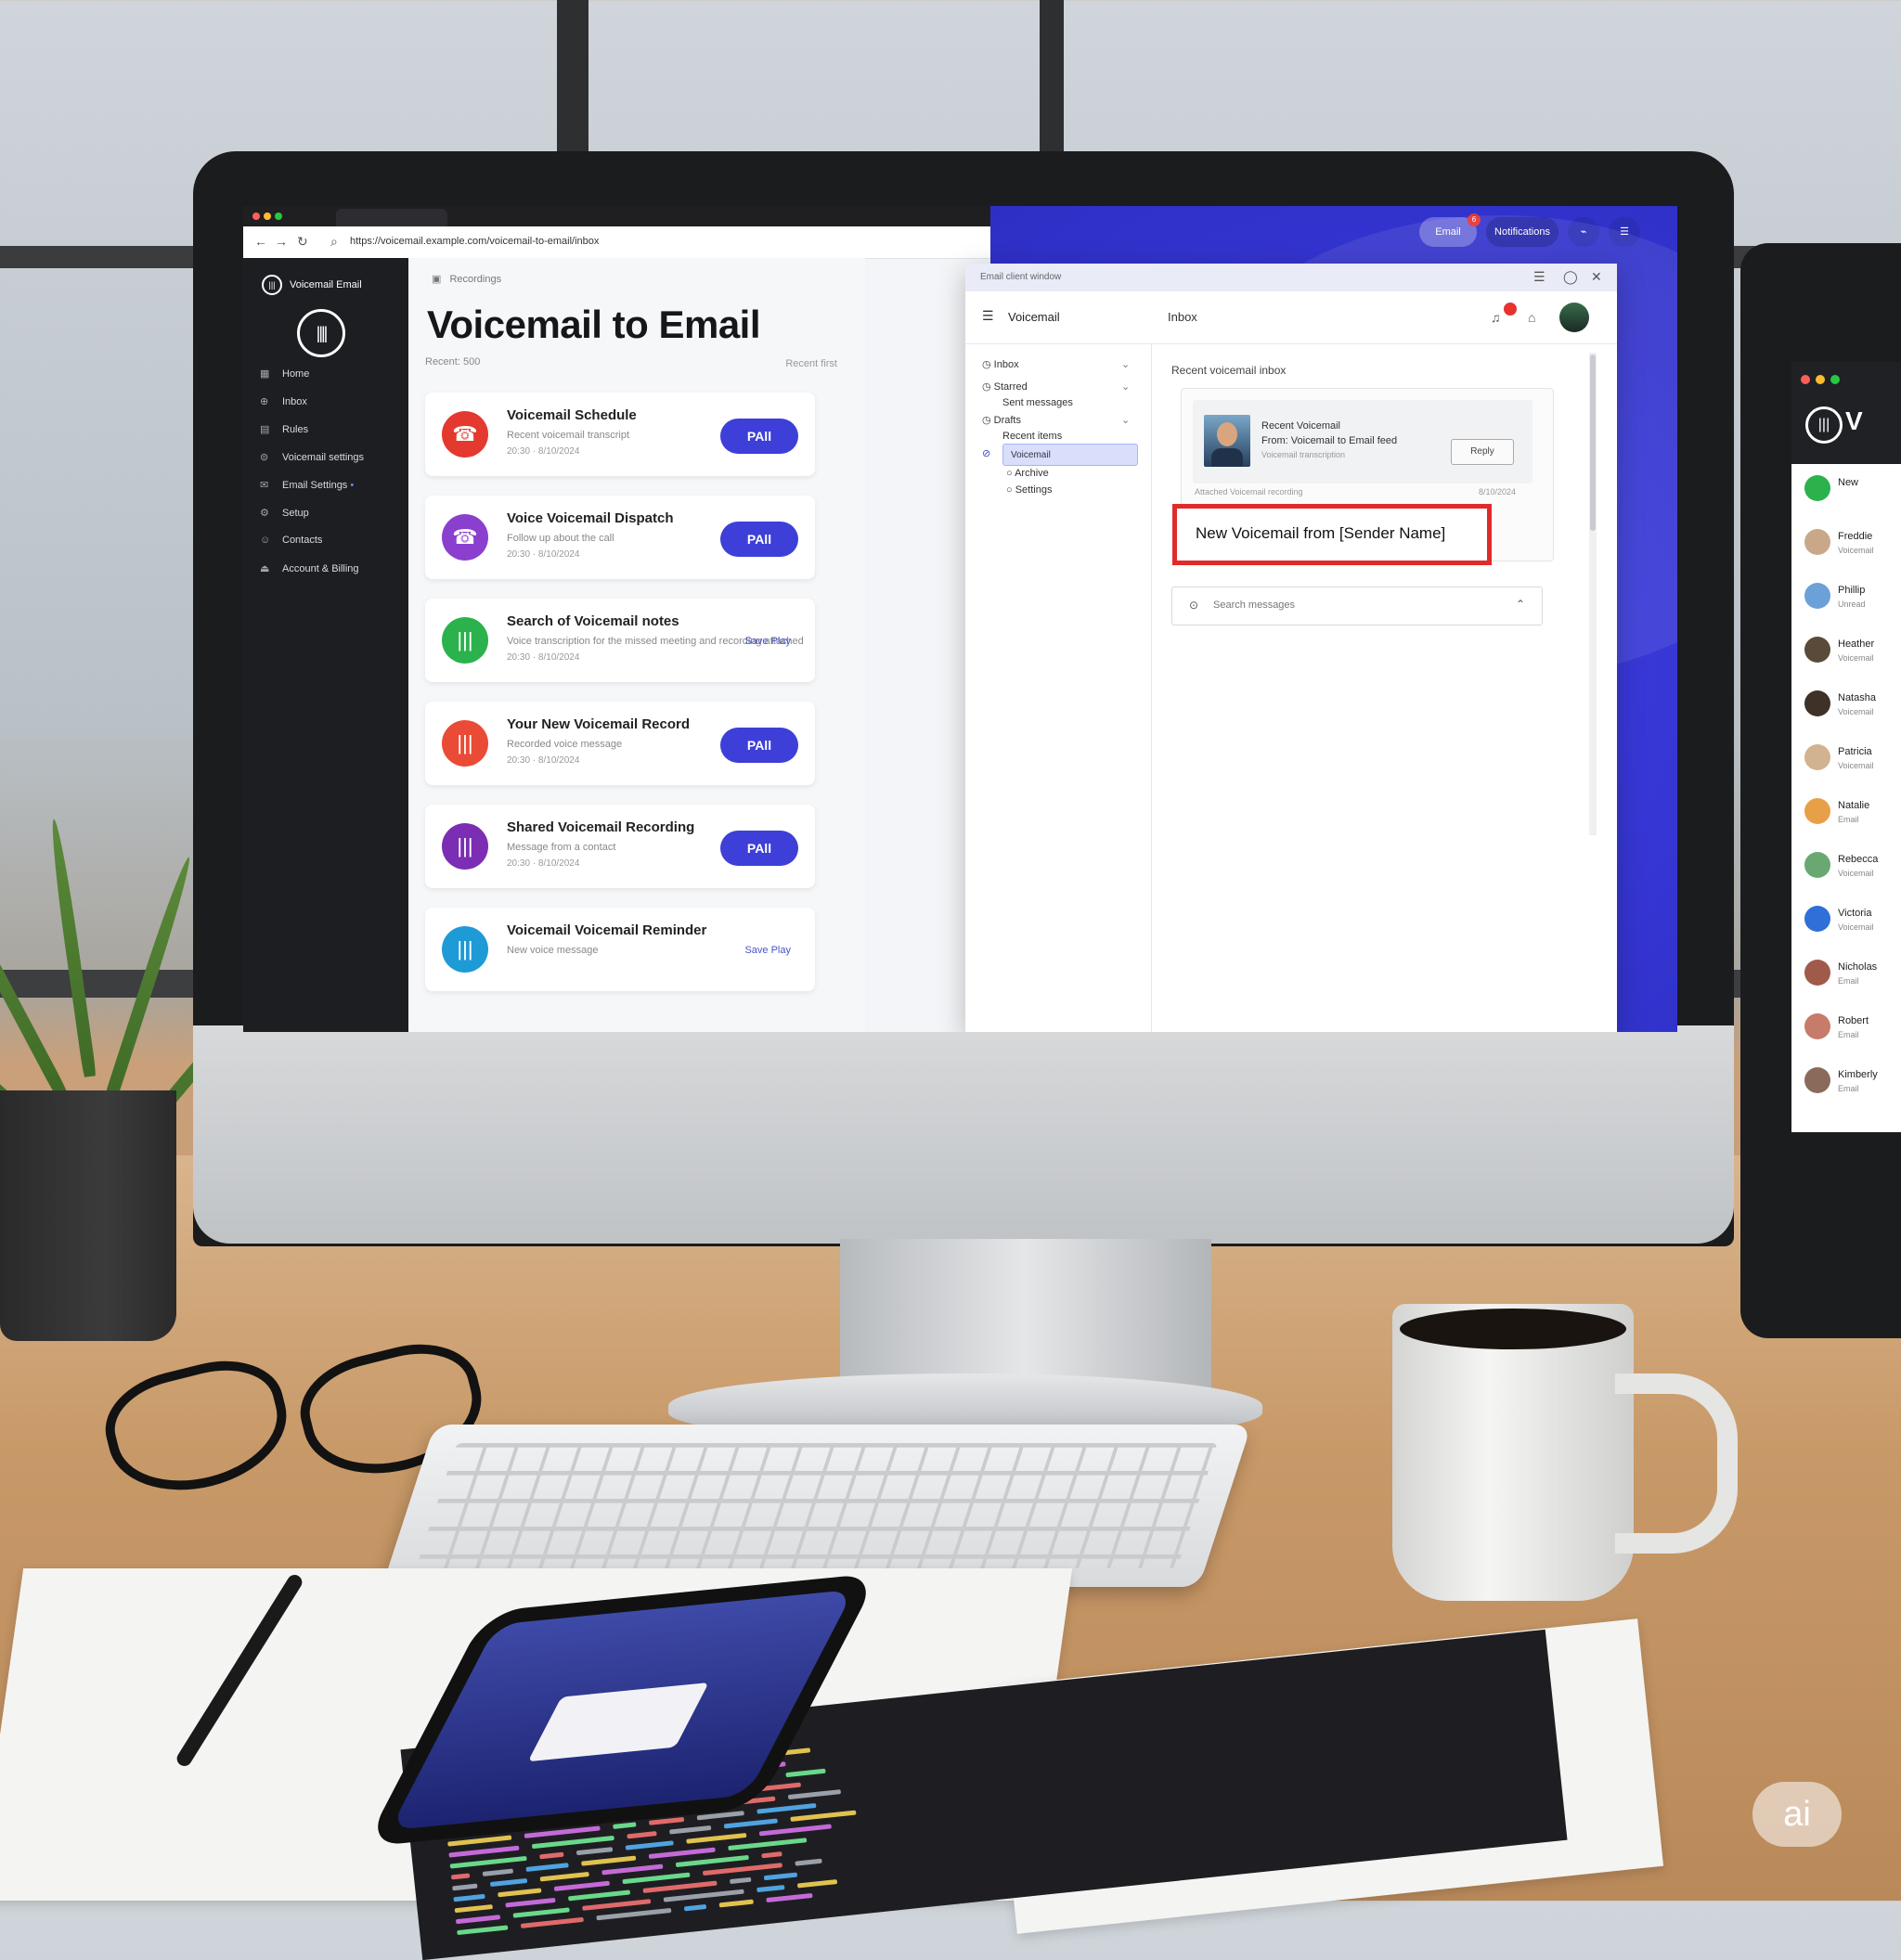 This screenshot has height=1960, width=1901. Describe the element at coordinates (284, 429) in the screenshot. I see `sidebar-item-2: ▤ Rules` at that location.